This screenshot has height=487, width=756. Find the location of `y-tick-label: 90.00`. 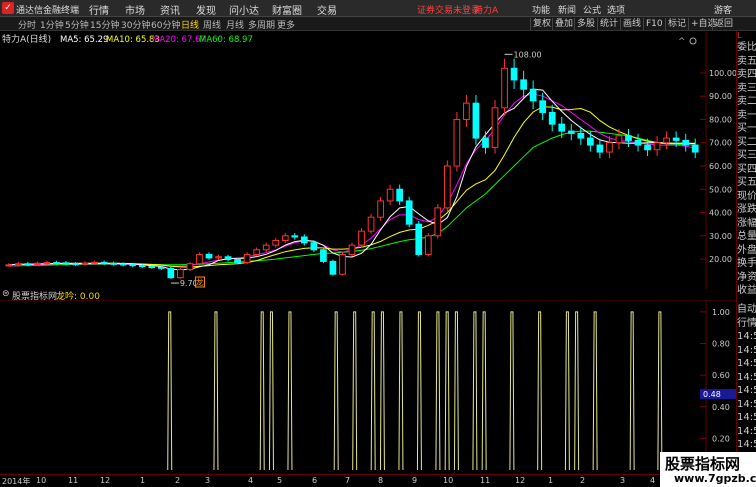

y-tick-label: 90.00 is located at coordinates (720, 96).